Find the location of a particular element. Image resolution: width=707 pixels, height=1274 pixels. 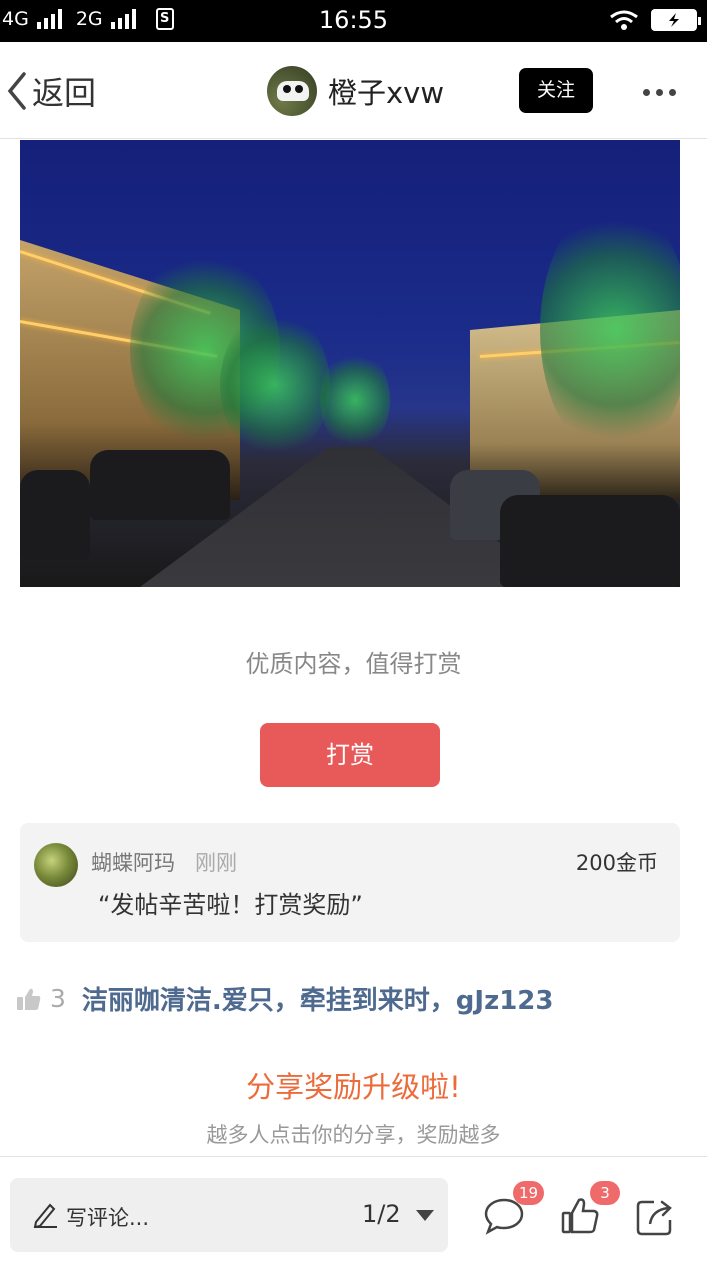

author-info: 橙子xvw is located at coordinates (355, 91).